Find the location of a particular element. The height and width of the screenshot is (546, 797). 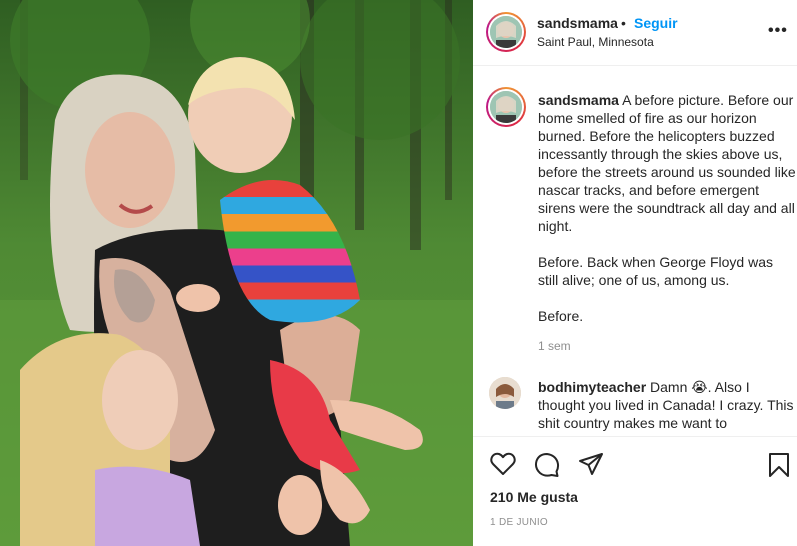

bookmark-icon is located at coordinates (779, 467).